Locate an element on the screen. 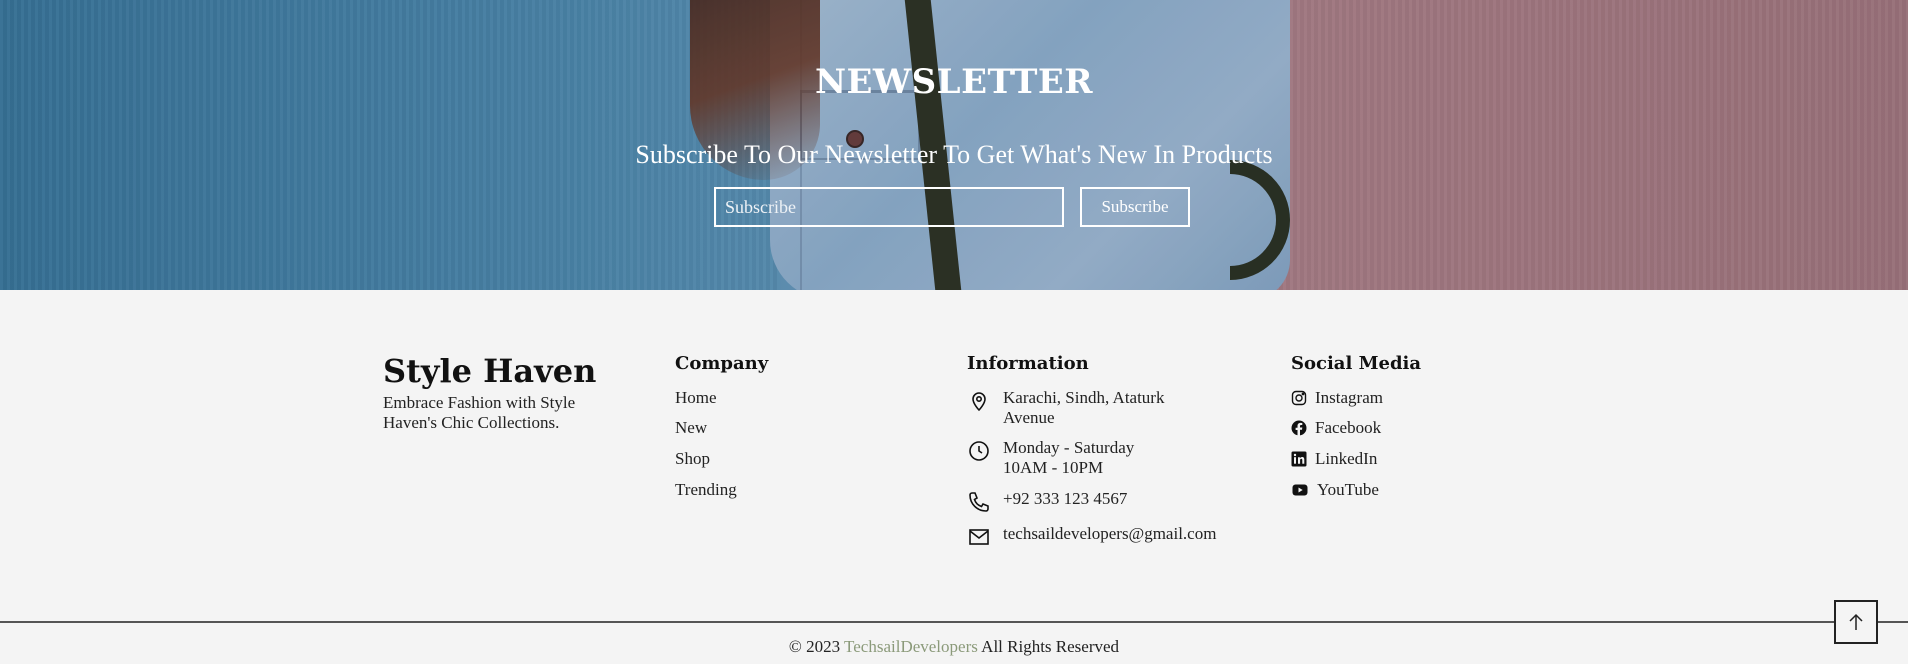  copyright-prefix: © 2023 is located at coordinates (814, 646).